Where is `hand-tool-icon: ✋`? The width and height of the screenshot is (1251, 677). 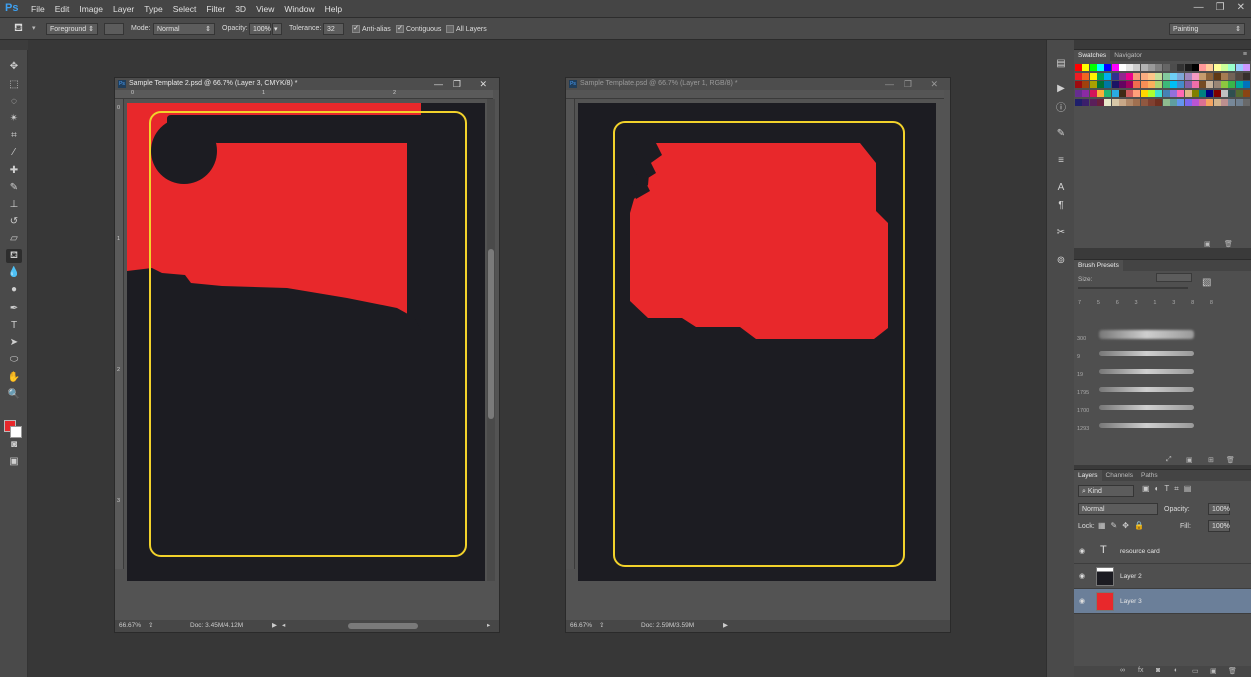
hand-tool-icon: ✋ is located at coordinates (14, 378).